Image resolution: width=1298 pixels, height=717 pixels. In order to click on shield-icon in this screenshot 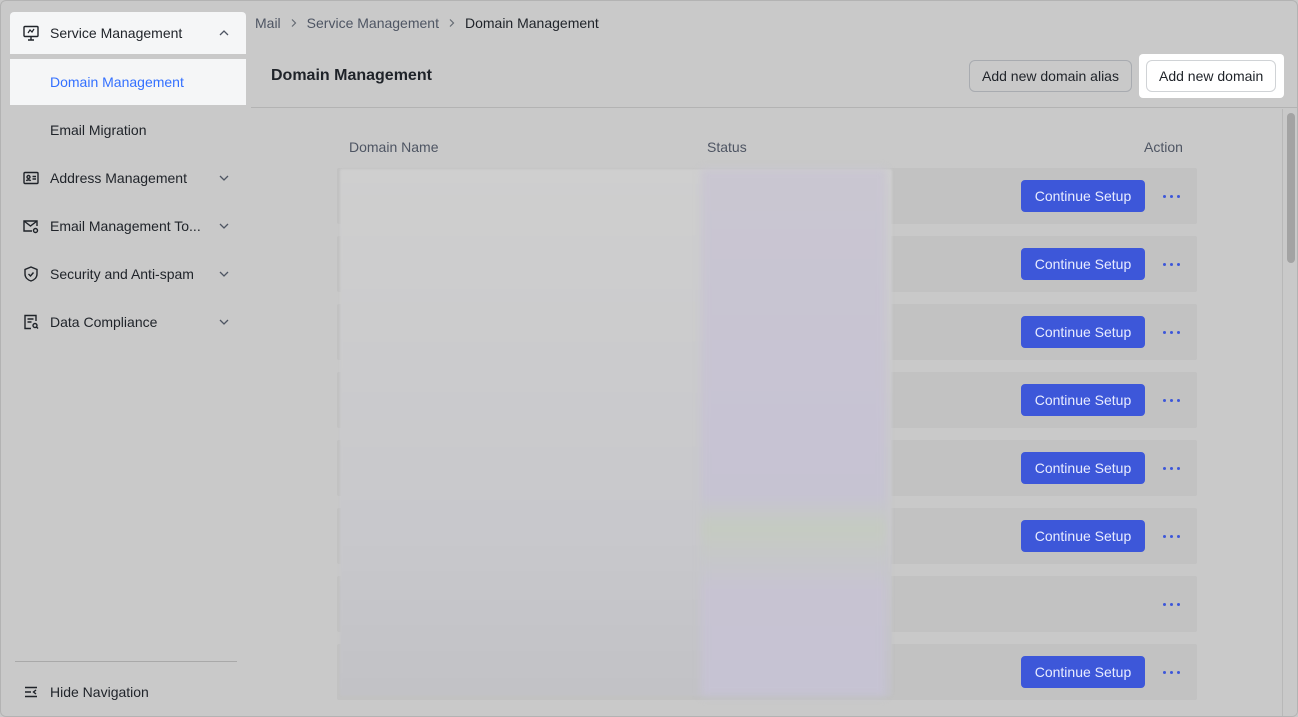, I will do `click(31, 274)`.